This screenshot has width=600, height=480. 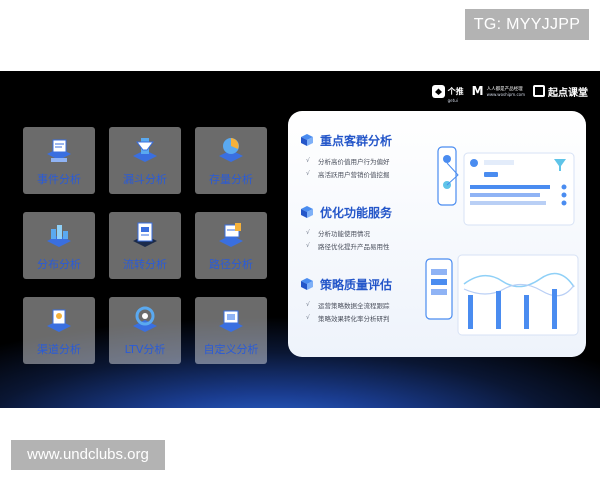 I want to click on tile-flow-analysis: 流转分析, so click(x=145, y=245).